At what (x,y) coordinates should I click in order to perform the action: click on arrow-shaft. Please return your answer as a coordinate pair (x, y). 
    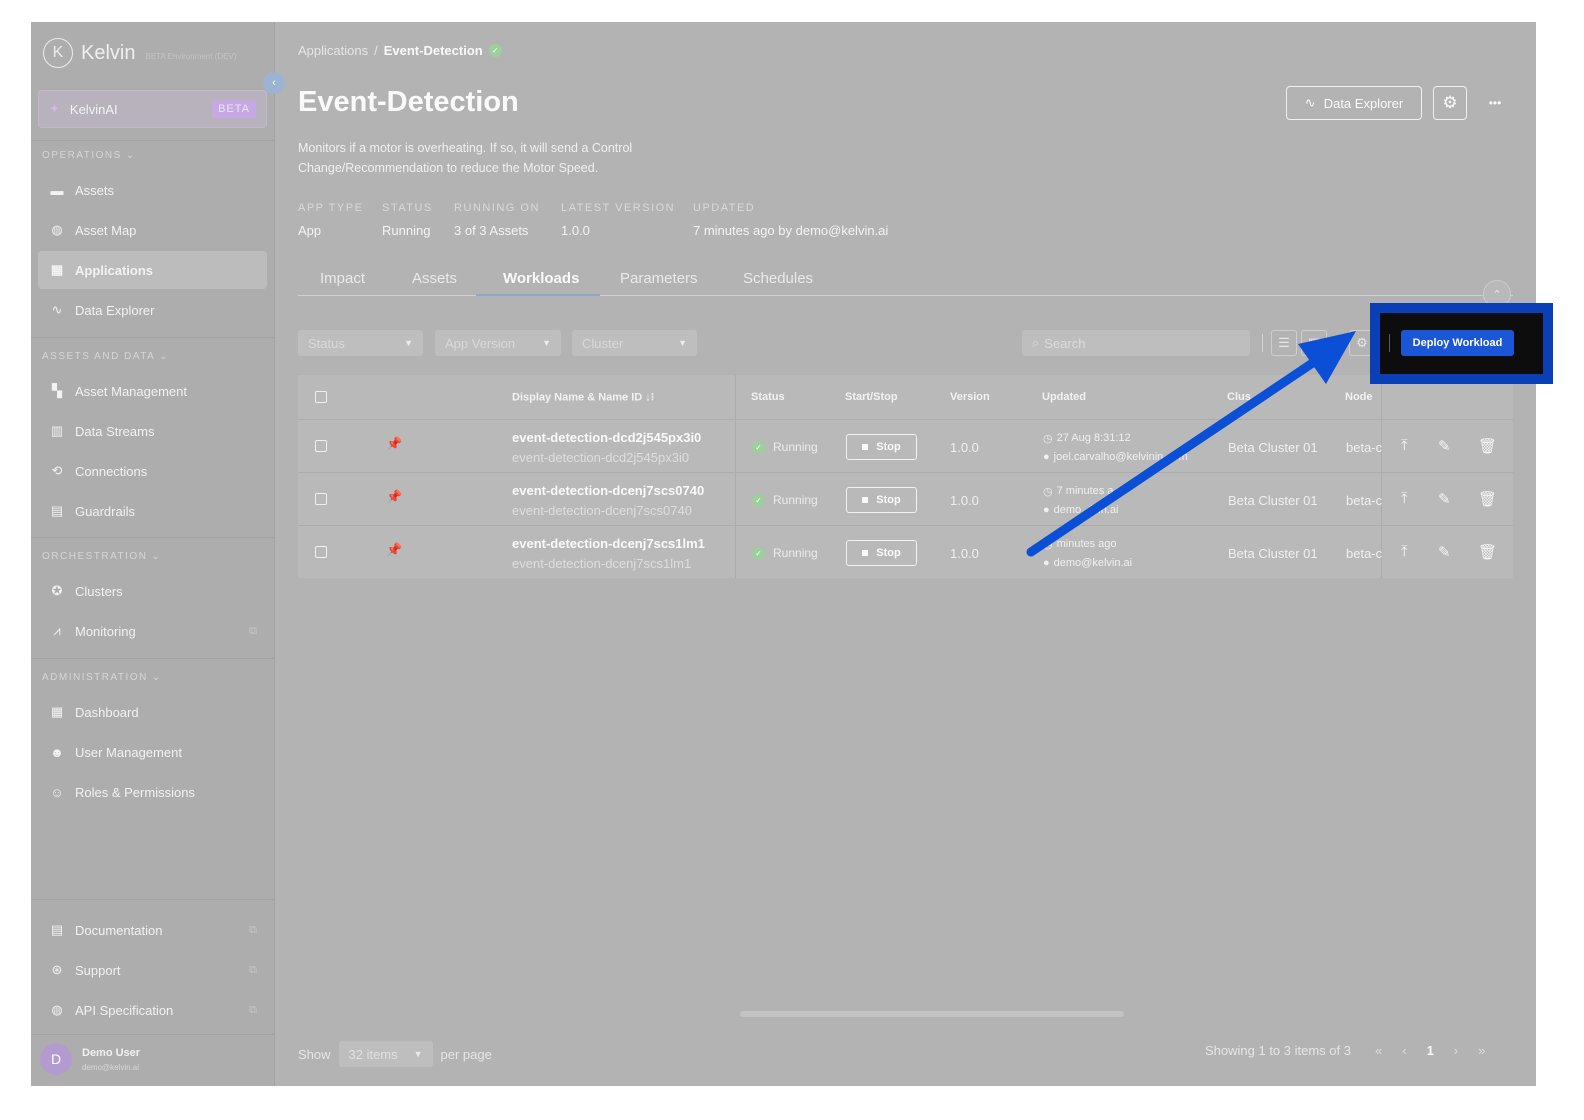
    Looking at the image, I should click on (1175, 455).